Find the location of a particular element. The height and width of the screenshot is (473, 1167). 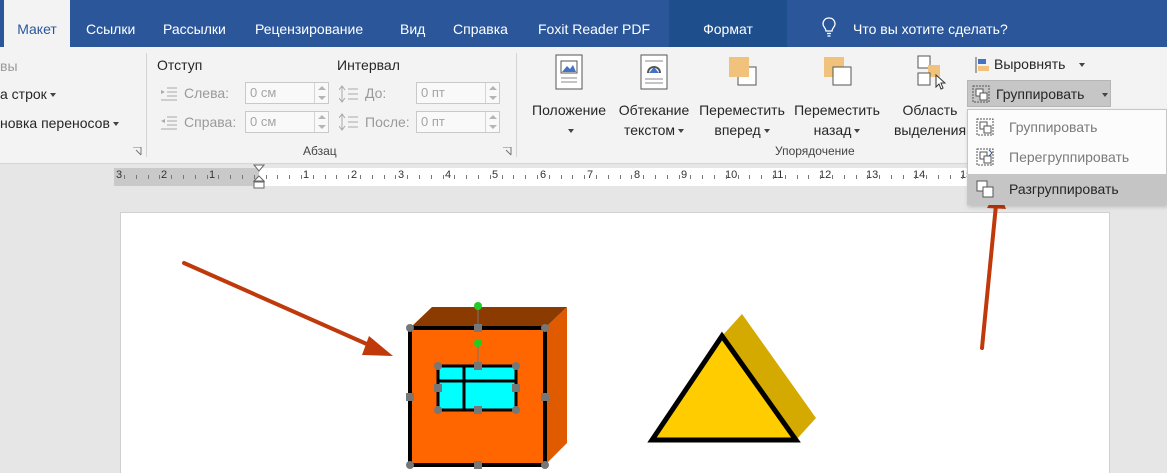

tab-help: Справка is located at coordinates (480, 23).